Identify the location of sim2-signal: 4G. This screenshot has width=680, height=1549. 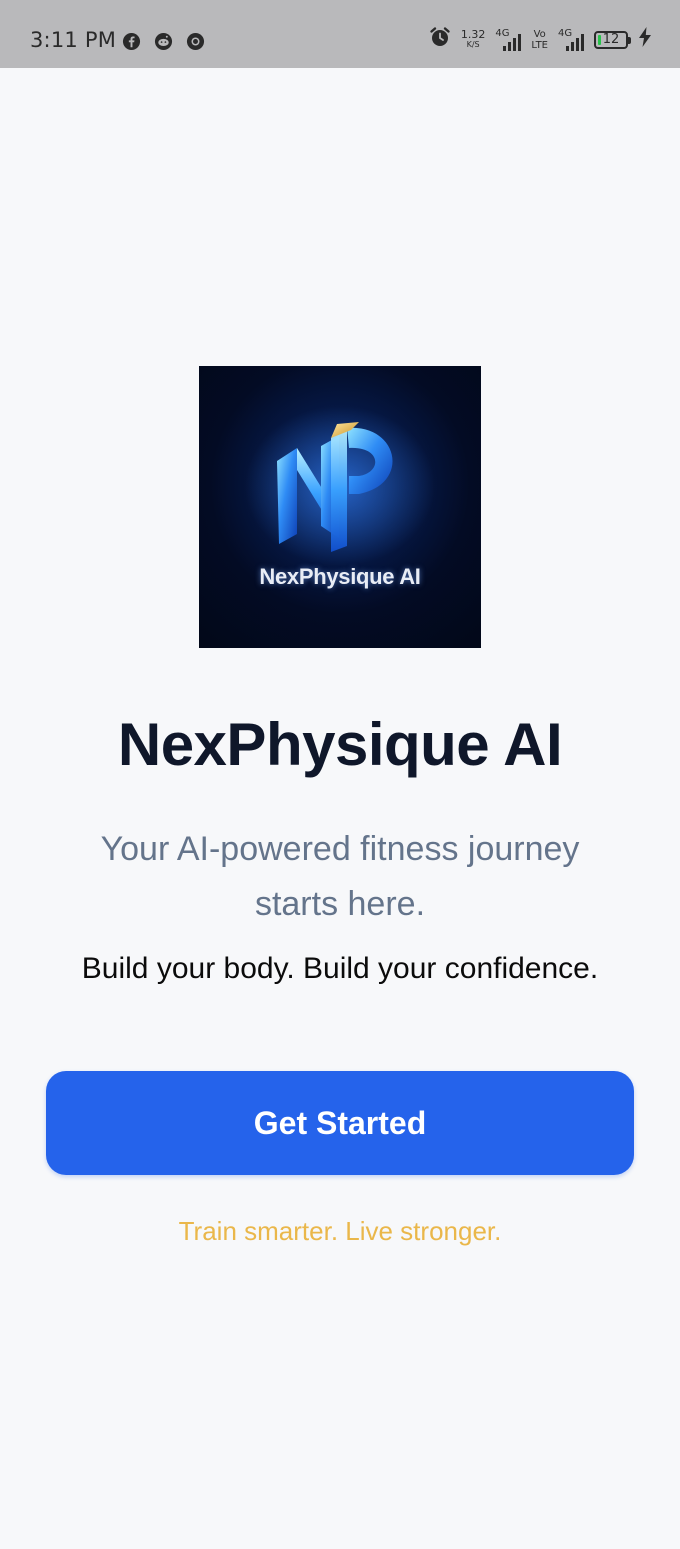
(571, 39).